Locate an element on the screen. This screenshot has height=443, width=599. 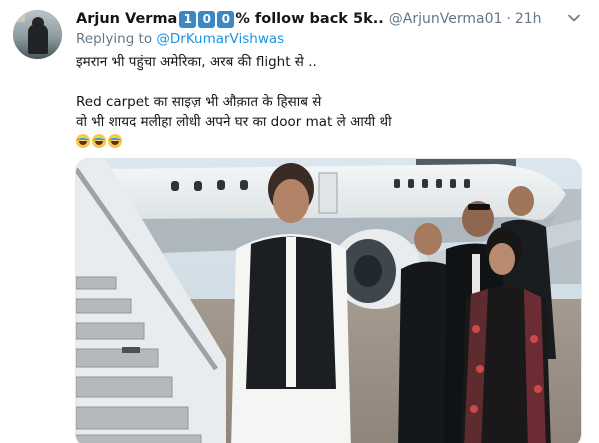
author-name-suffix: % follow back 5k.. is located at coordinates (309, 19).